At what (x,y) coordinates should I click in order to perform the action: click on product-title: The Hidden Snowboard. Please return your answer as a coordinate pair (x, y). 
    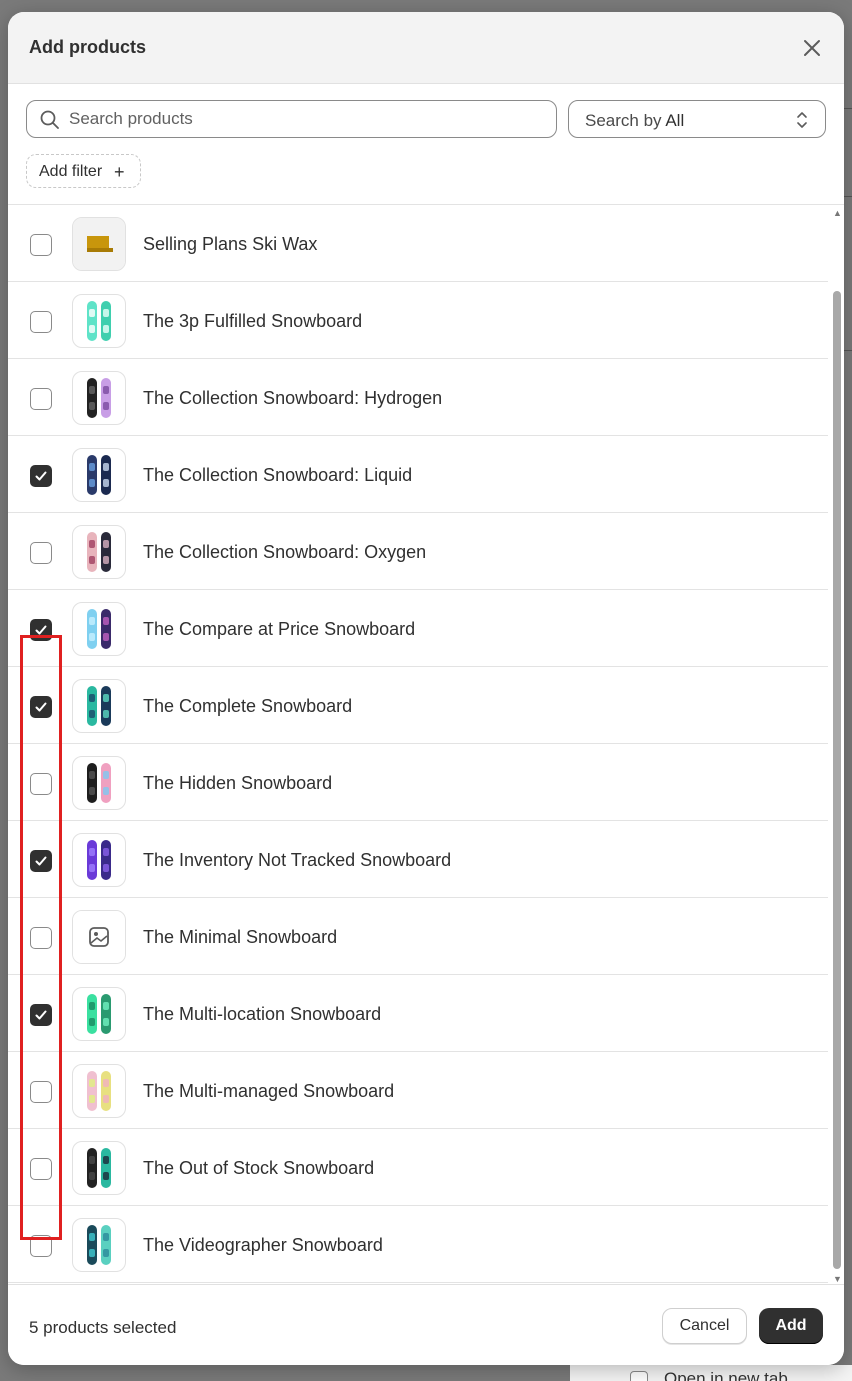
    Looking at the image, I should click on (238, 783).